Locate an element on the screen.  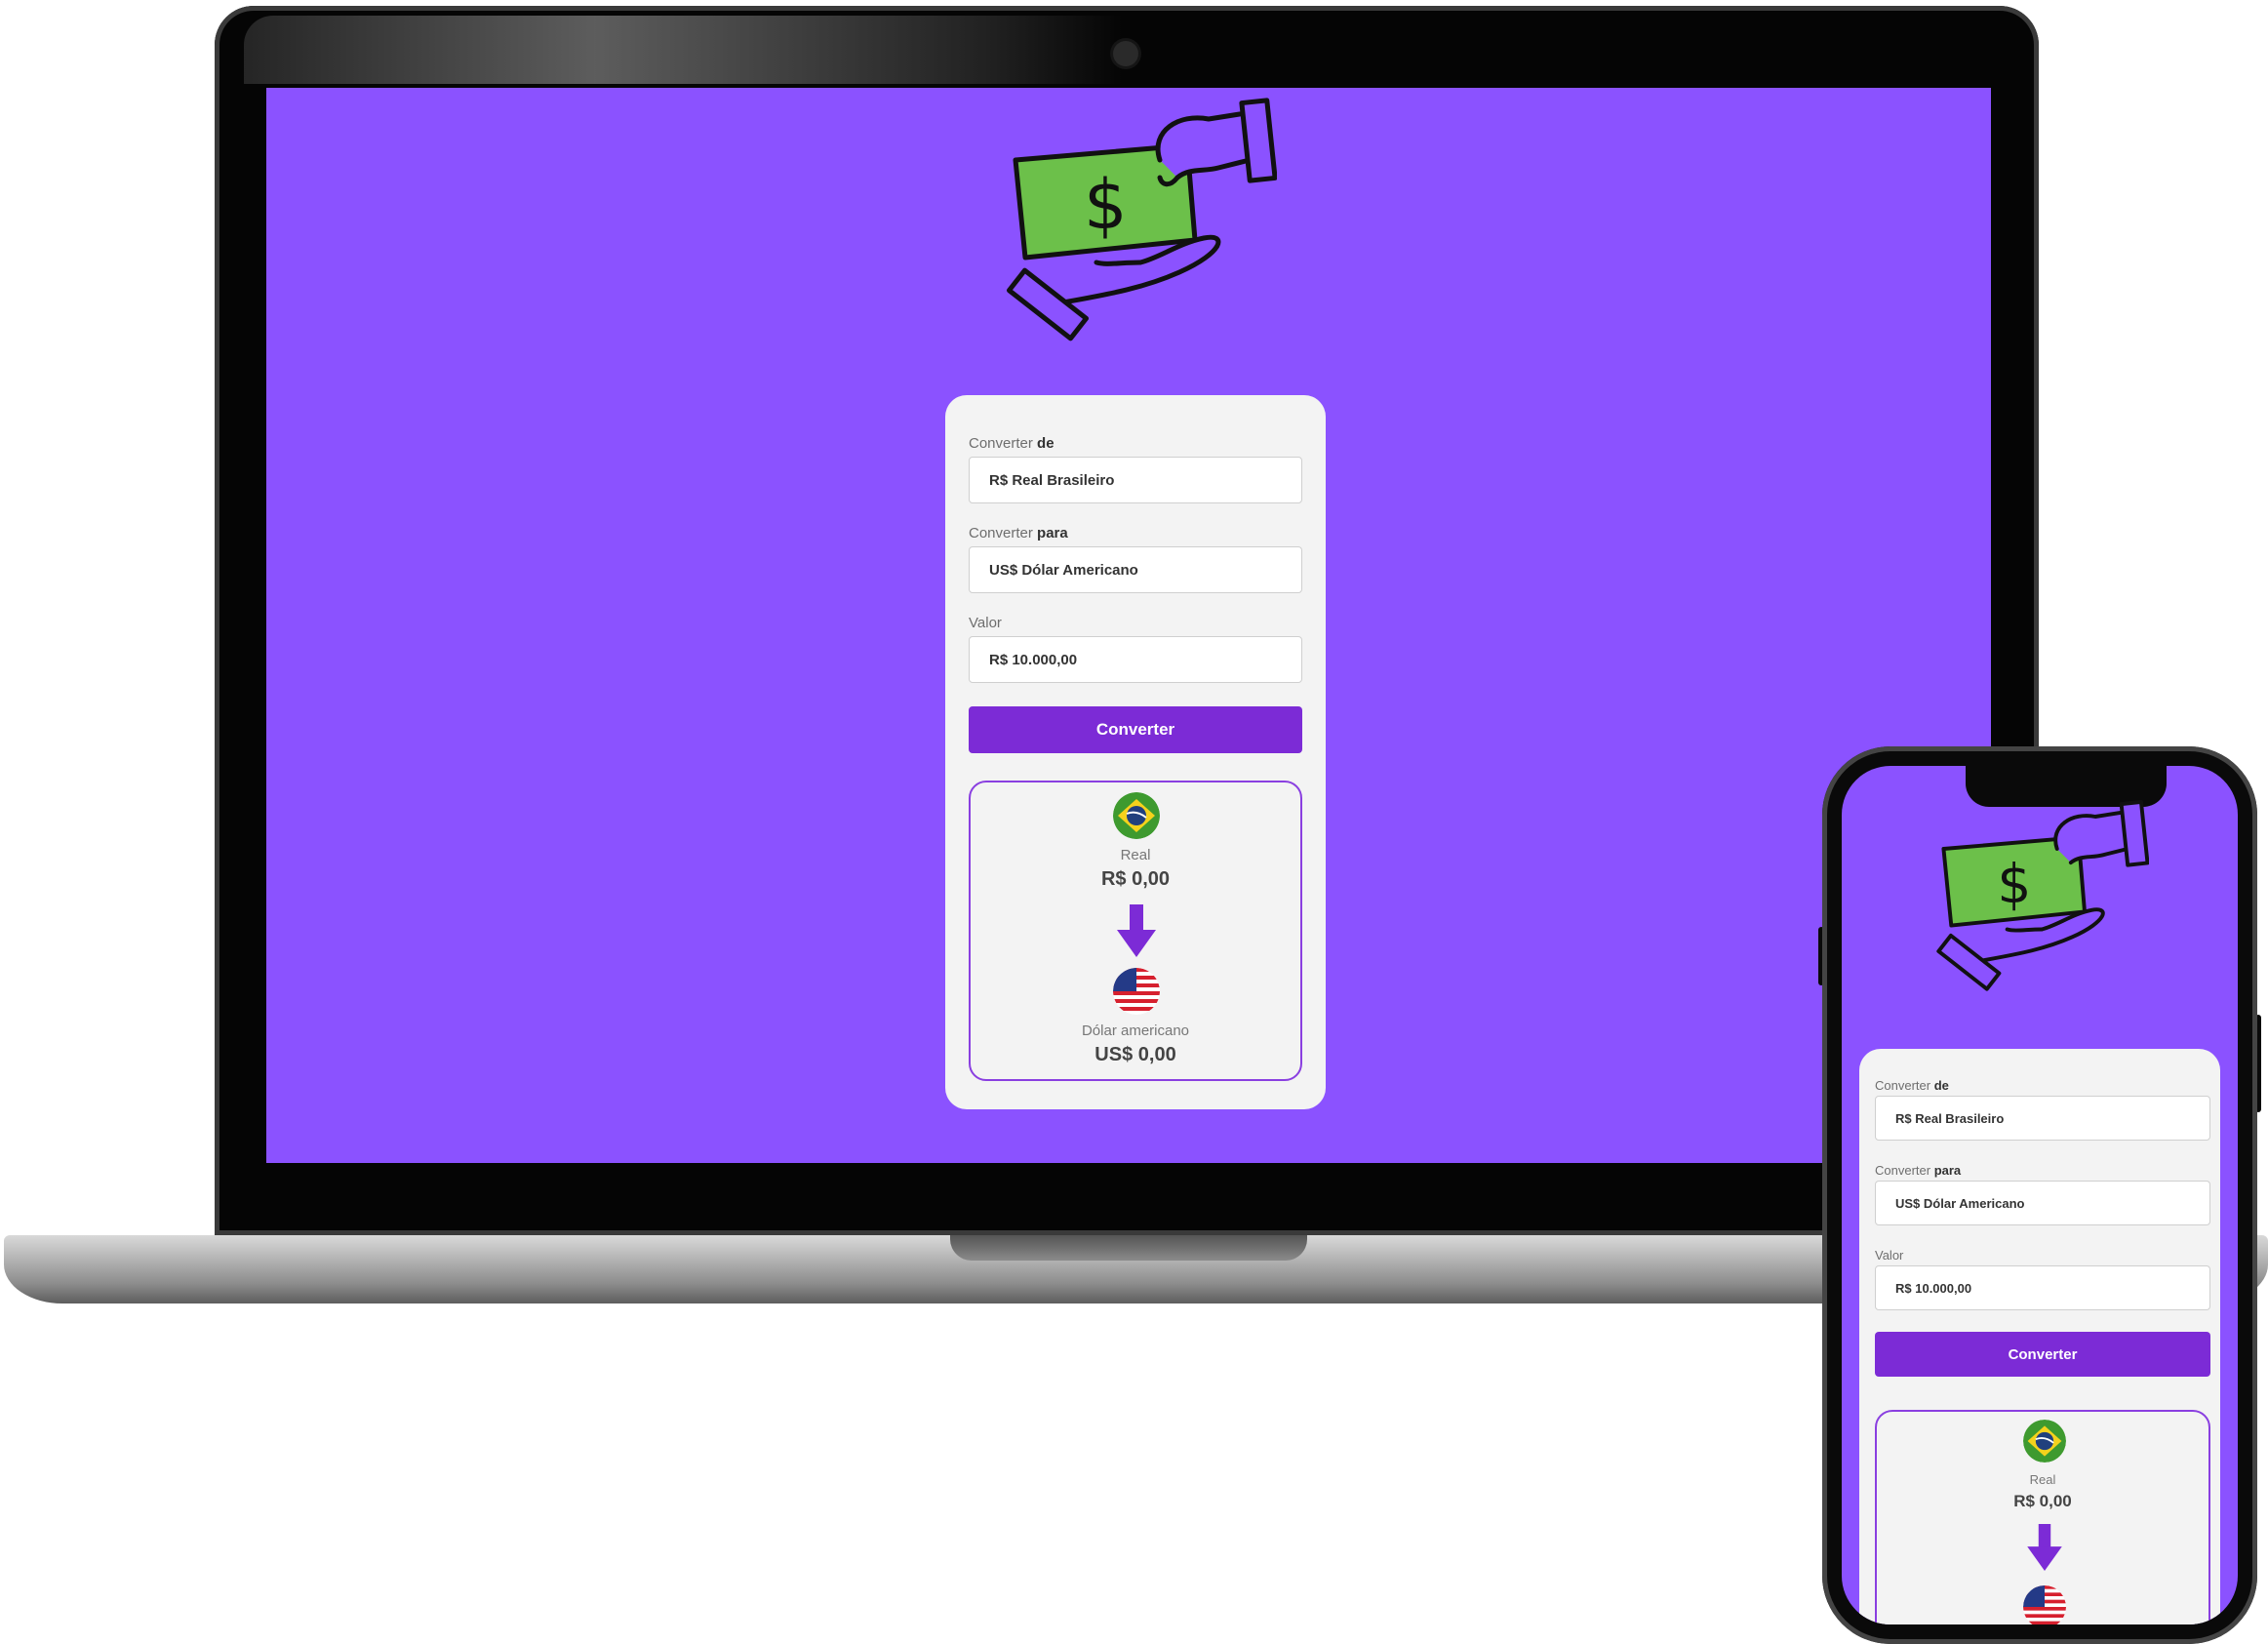
conversion-result-box: Real R$ 0,00 Dólar americano US$ 0,00 is located at coordinates (1135, 931).